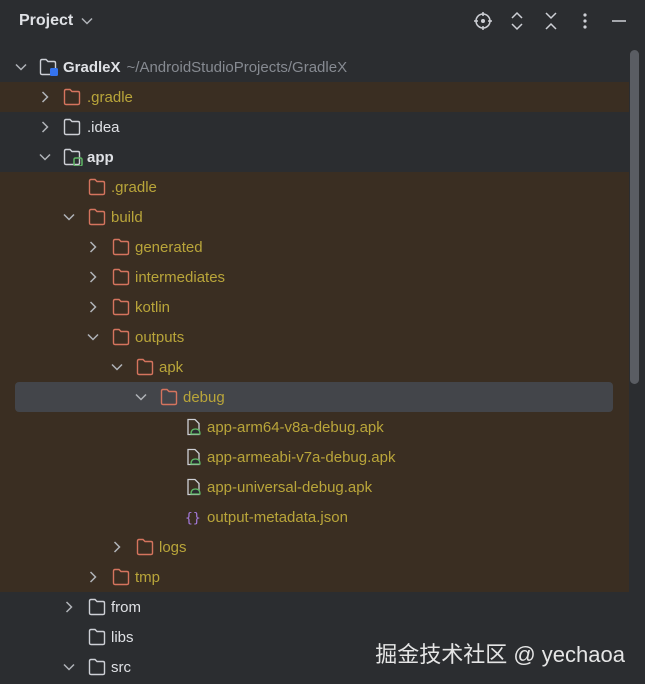 Image resolution: width=645 pixels, height=684 pixels. I want to click on more-vertical-icon, so click(585, 21).